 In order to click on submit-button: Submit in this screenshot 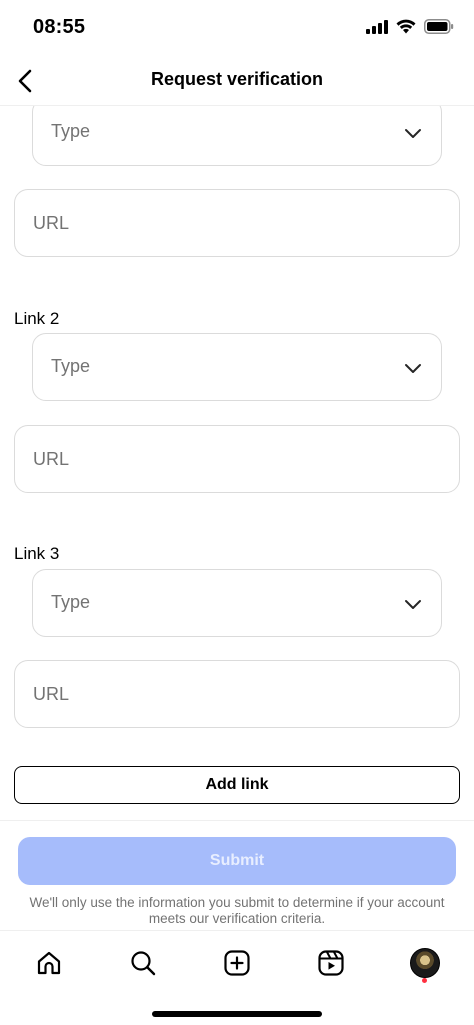, I will do `click(237, 861)`.